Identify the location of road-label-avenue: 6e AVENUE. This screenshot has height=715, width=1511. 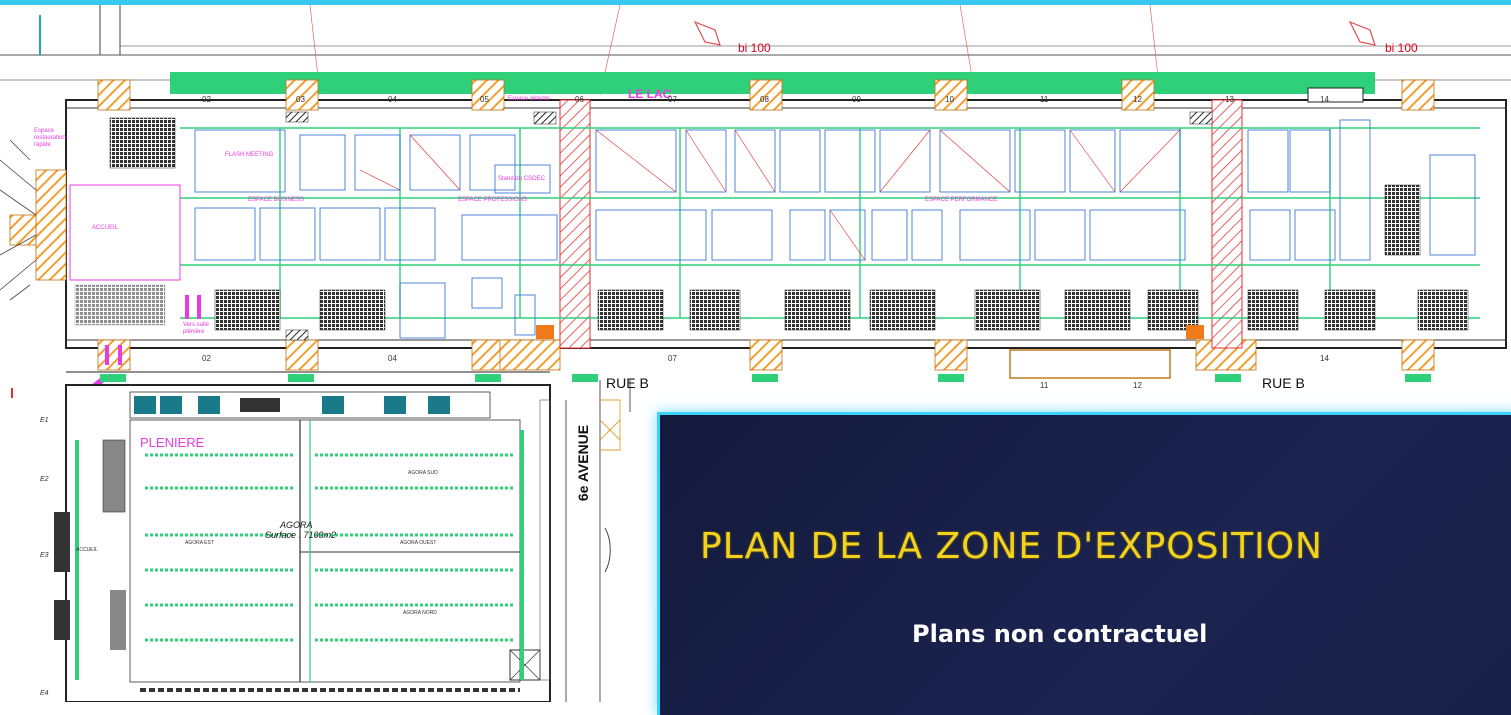
(583, 463).